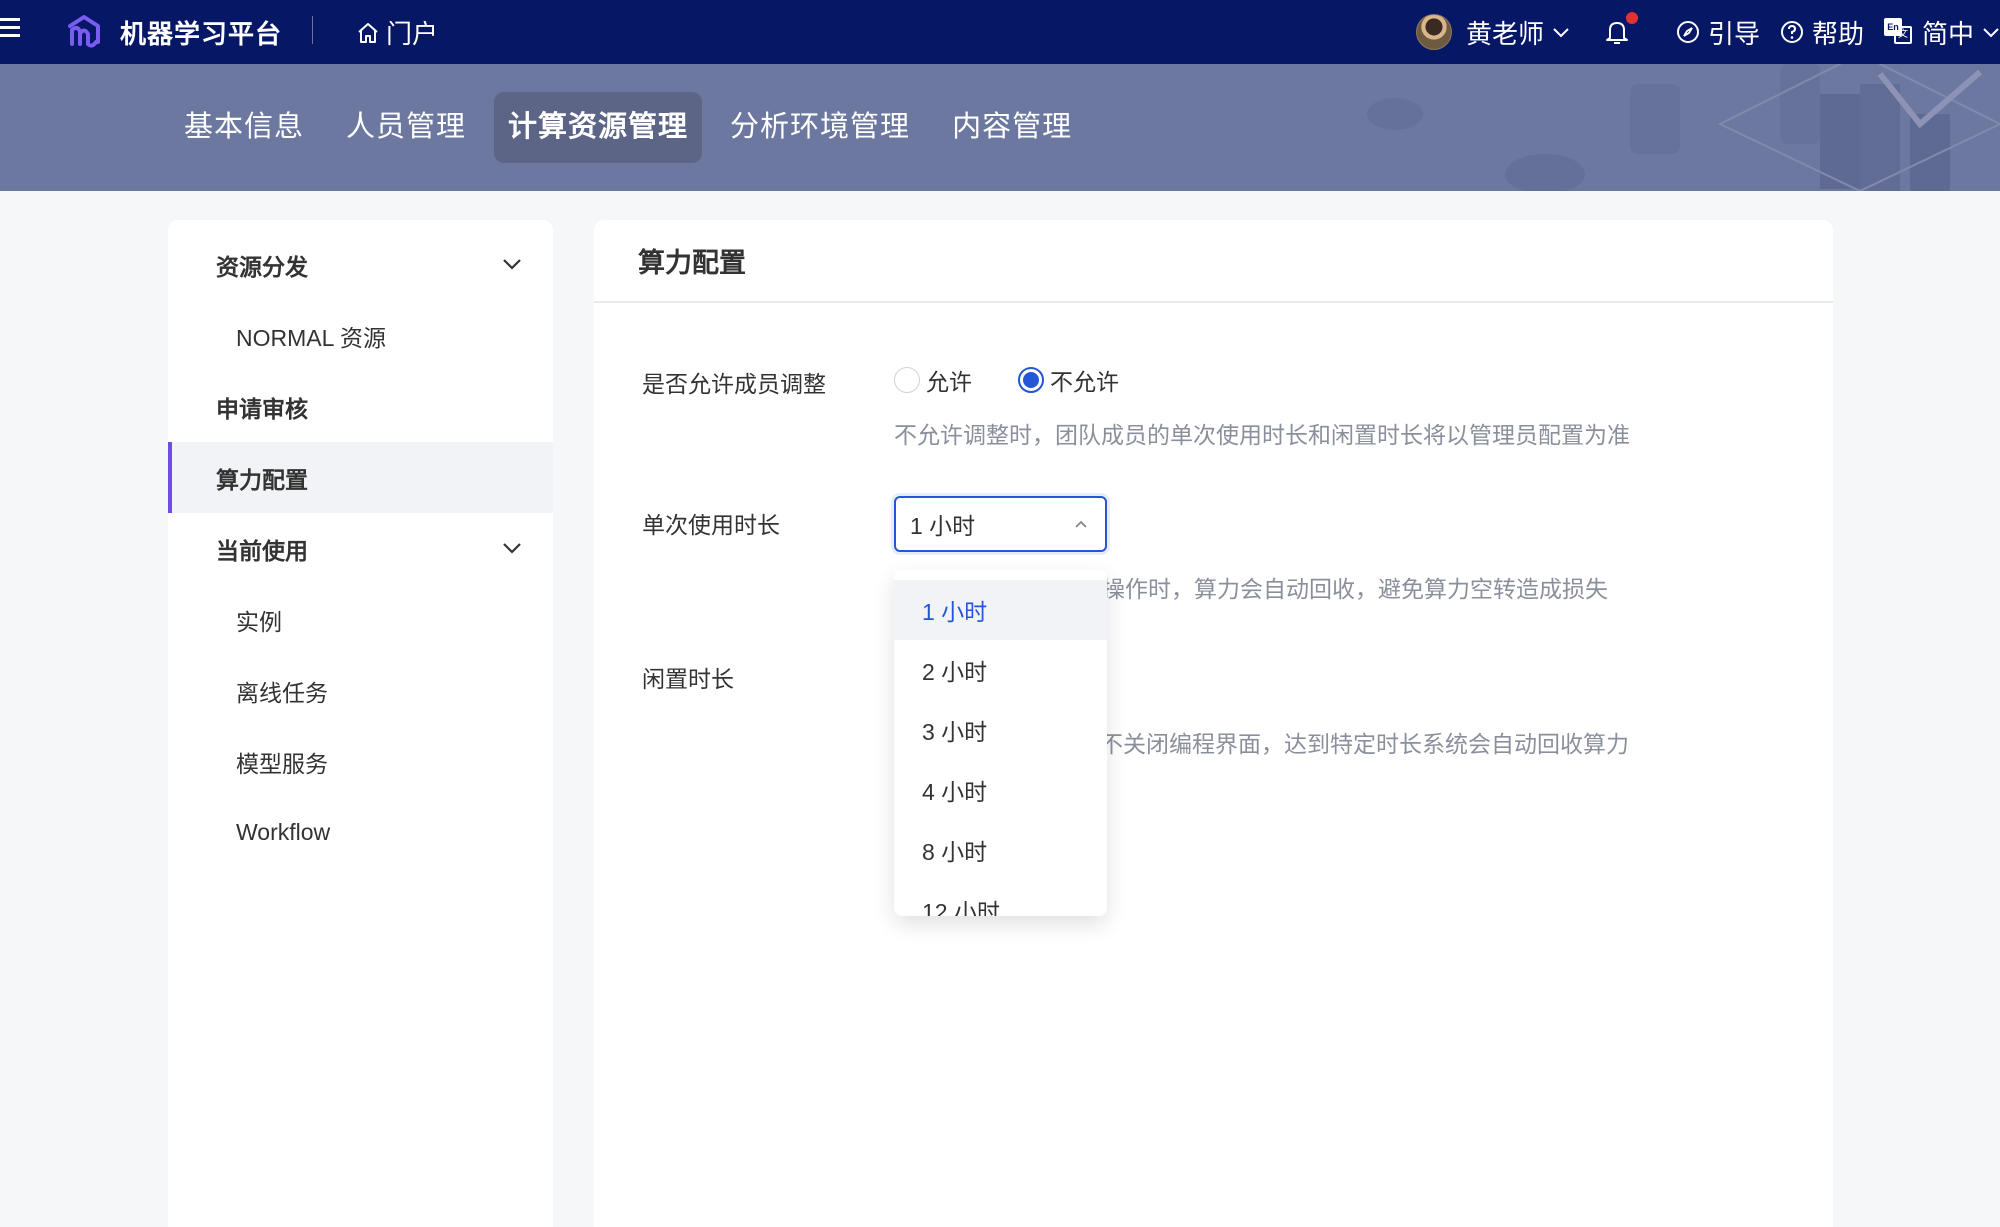 Image resolution: width=2000 pixels, height=1227 pixels. What do you see at coordinates (283, 832) in the screenshot?
I see `sidebar-item-label: Workflow` at bounding box center [283, 832].